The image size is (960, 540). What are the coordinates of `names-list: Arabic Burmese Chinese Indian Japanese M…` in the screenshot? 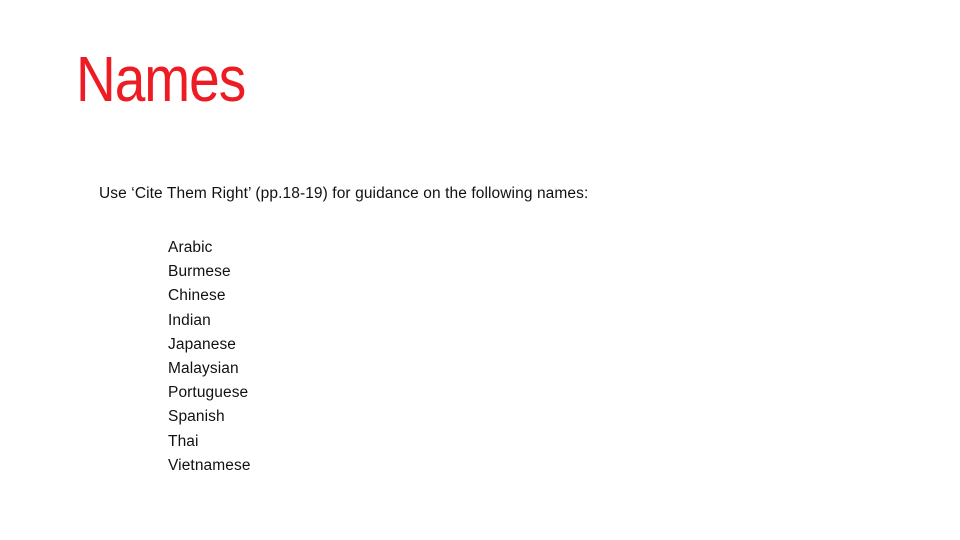 It's located at (209, 357).